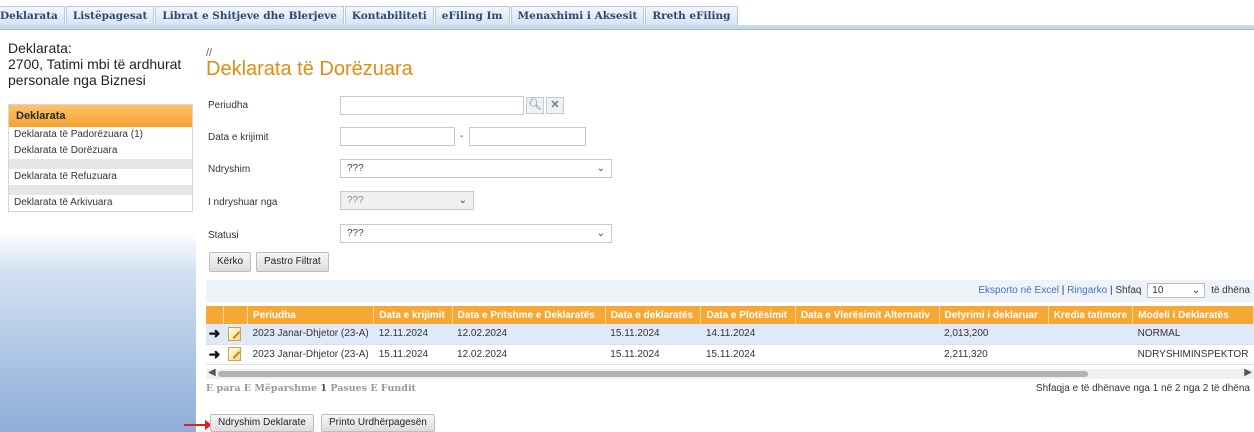  I want to click on next-page-link: Pasues, so click(348, 388).